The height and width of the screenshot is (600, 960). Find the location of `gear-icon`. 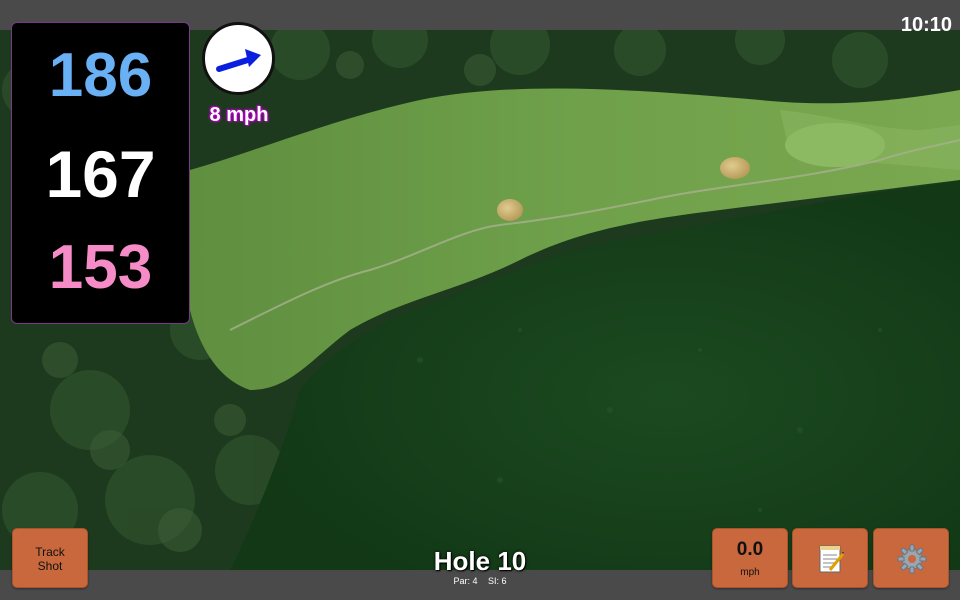

gear-icon is located at coordinates (912, 559).